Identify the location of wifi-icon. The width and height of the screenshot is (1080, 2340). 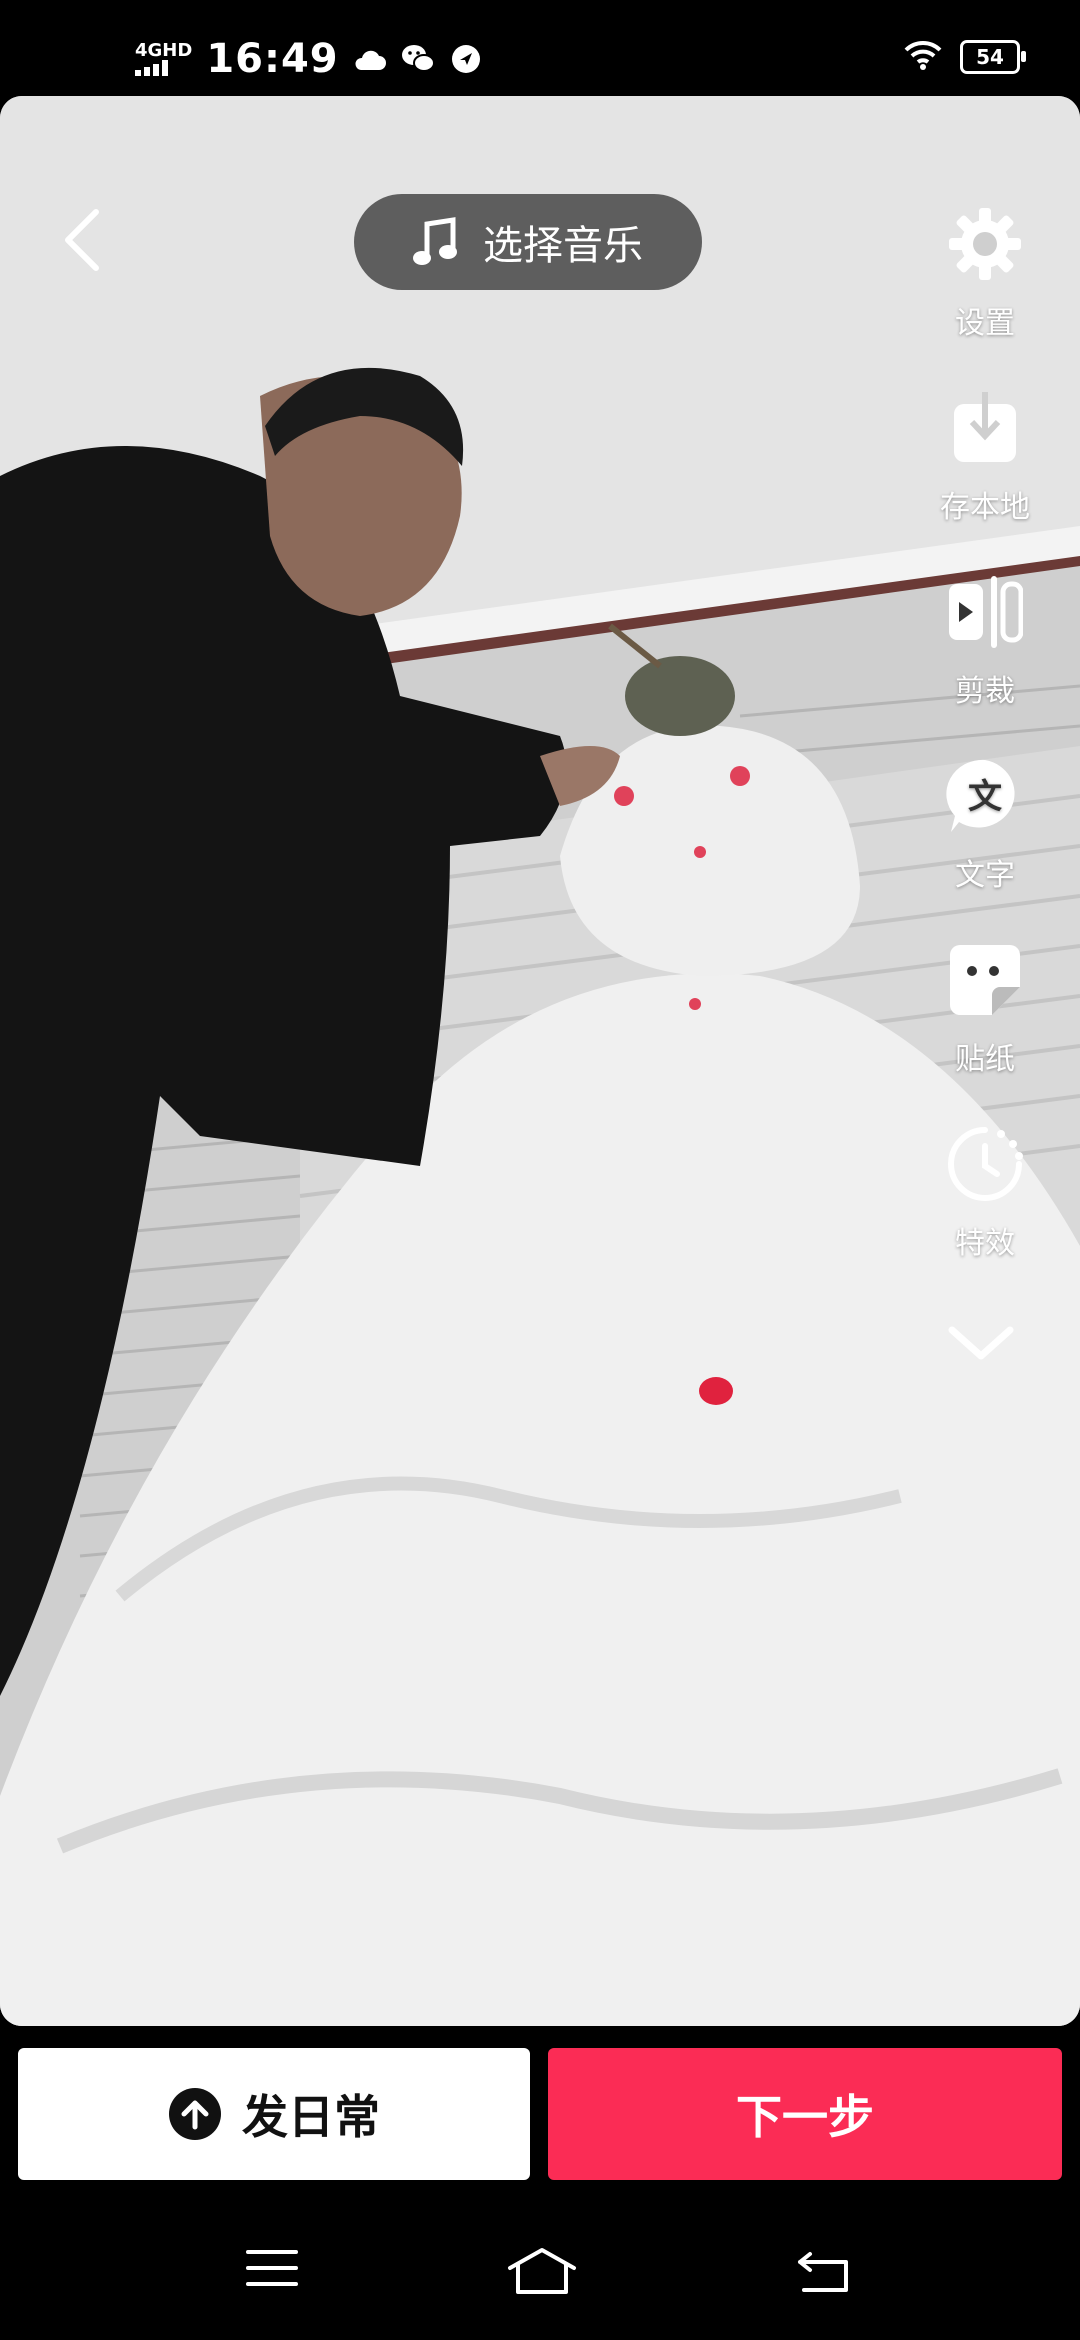
(923, 57).